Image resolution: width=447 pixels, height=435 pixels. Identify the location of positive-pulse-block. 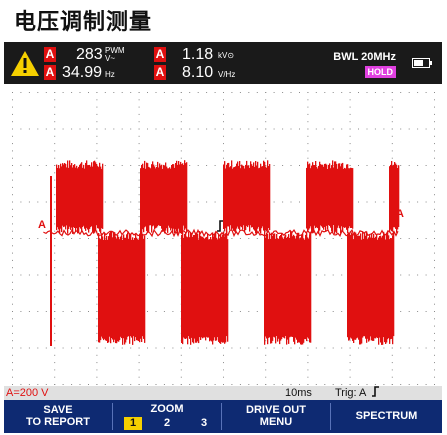
(394, 197).